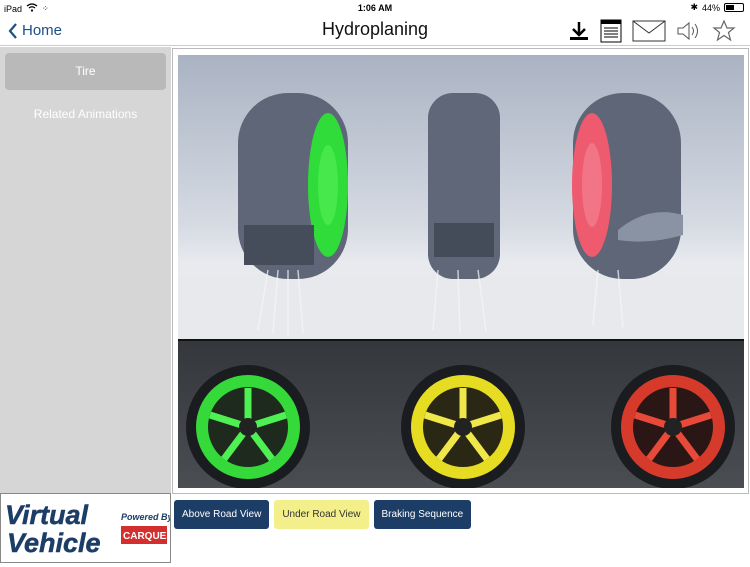  I want to click on nav-bar: Home Hydroplaning, so click(375, 31).